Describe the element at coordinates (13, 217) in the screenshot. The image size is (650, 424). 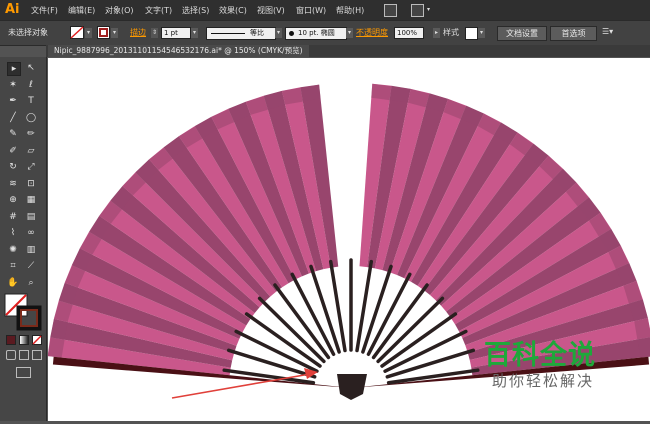
I see `mesh-icon: #` at that location.